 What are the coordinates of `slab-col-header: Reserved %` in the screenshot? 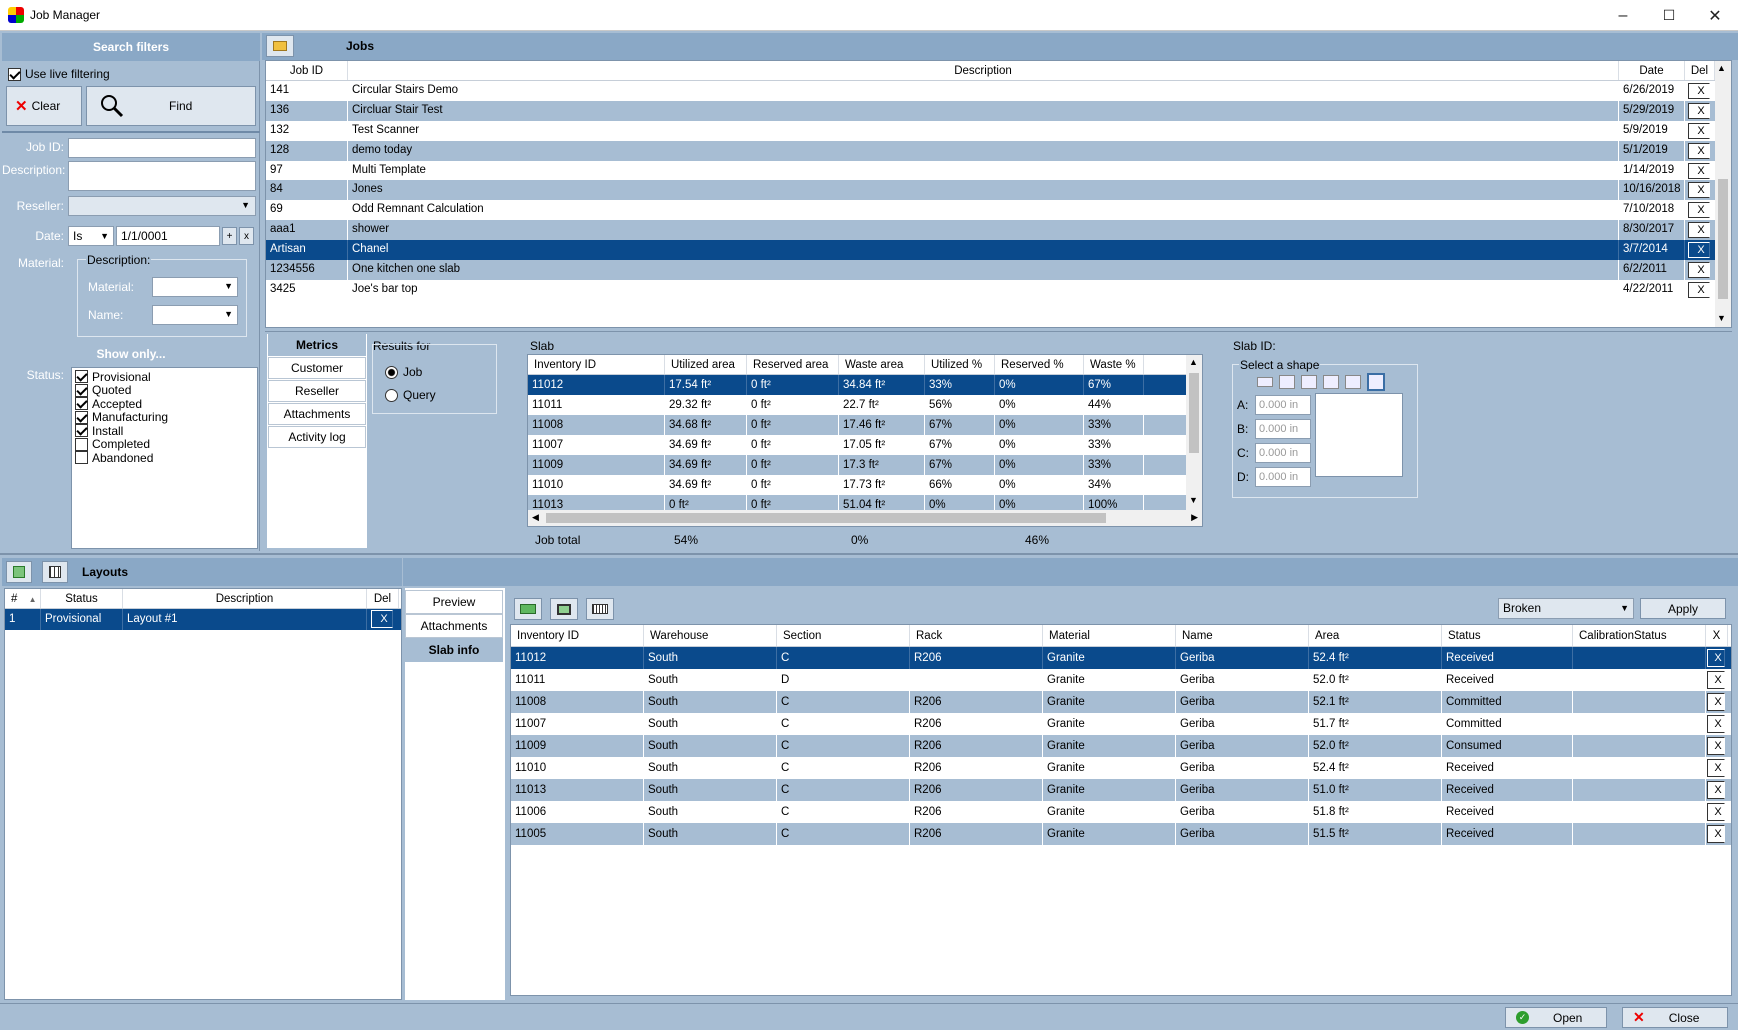 It's located at (1039, 364).